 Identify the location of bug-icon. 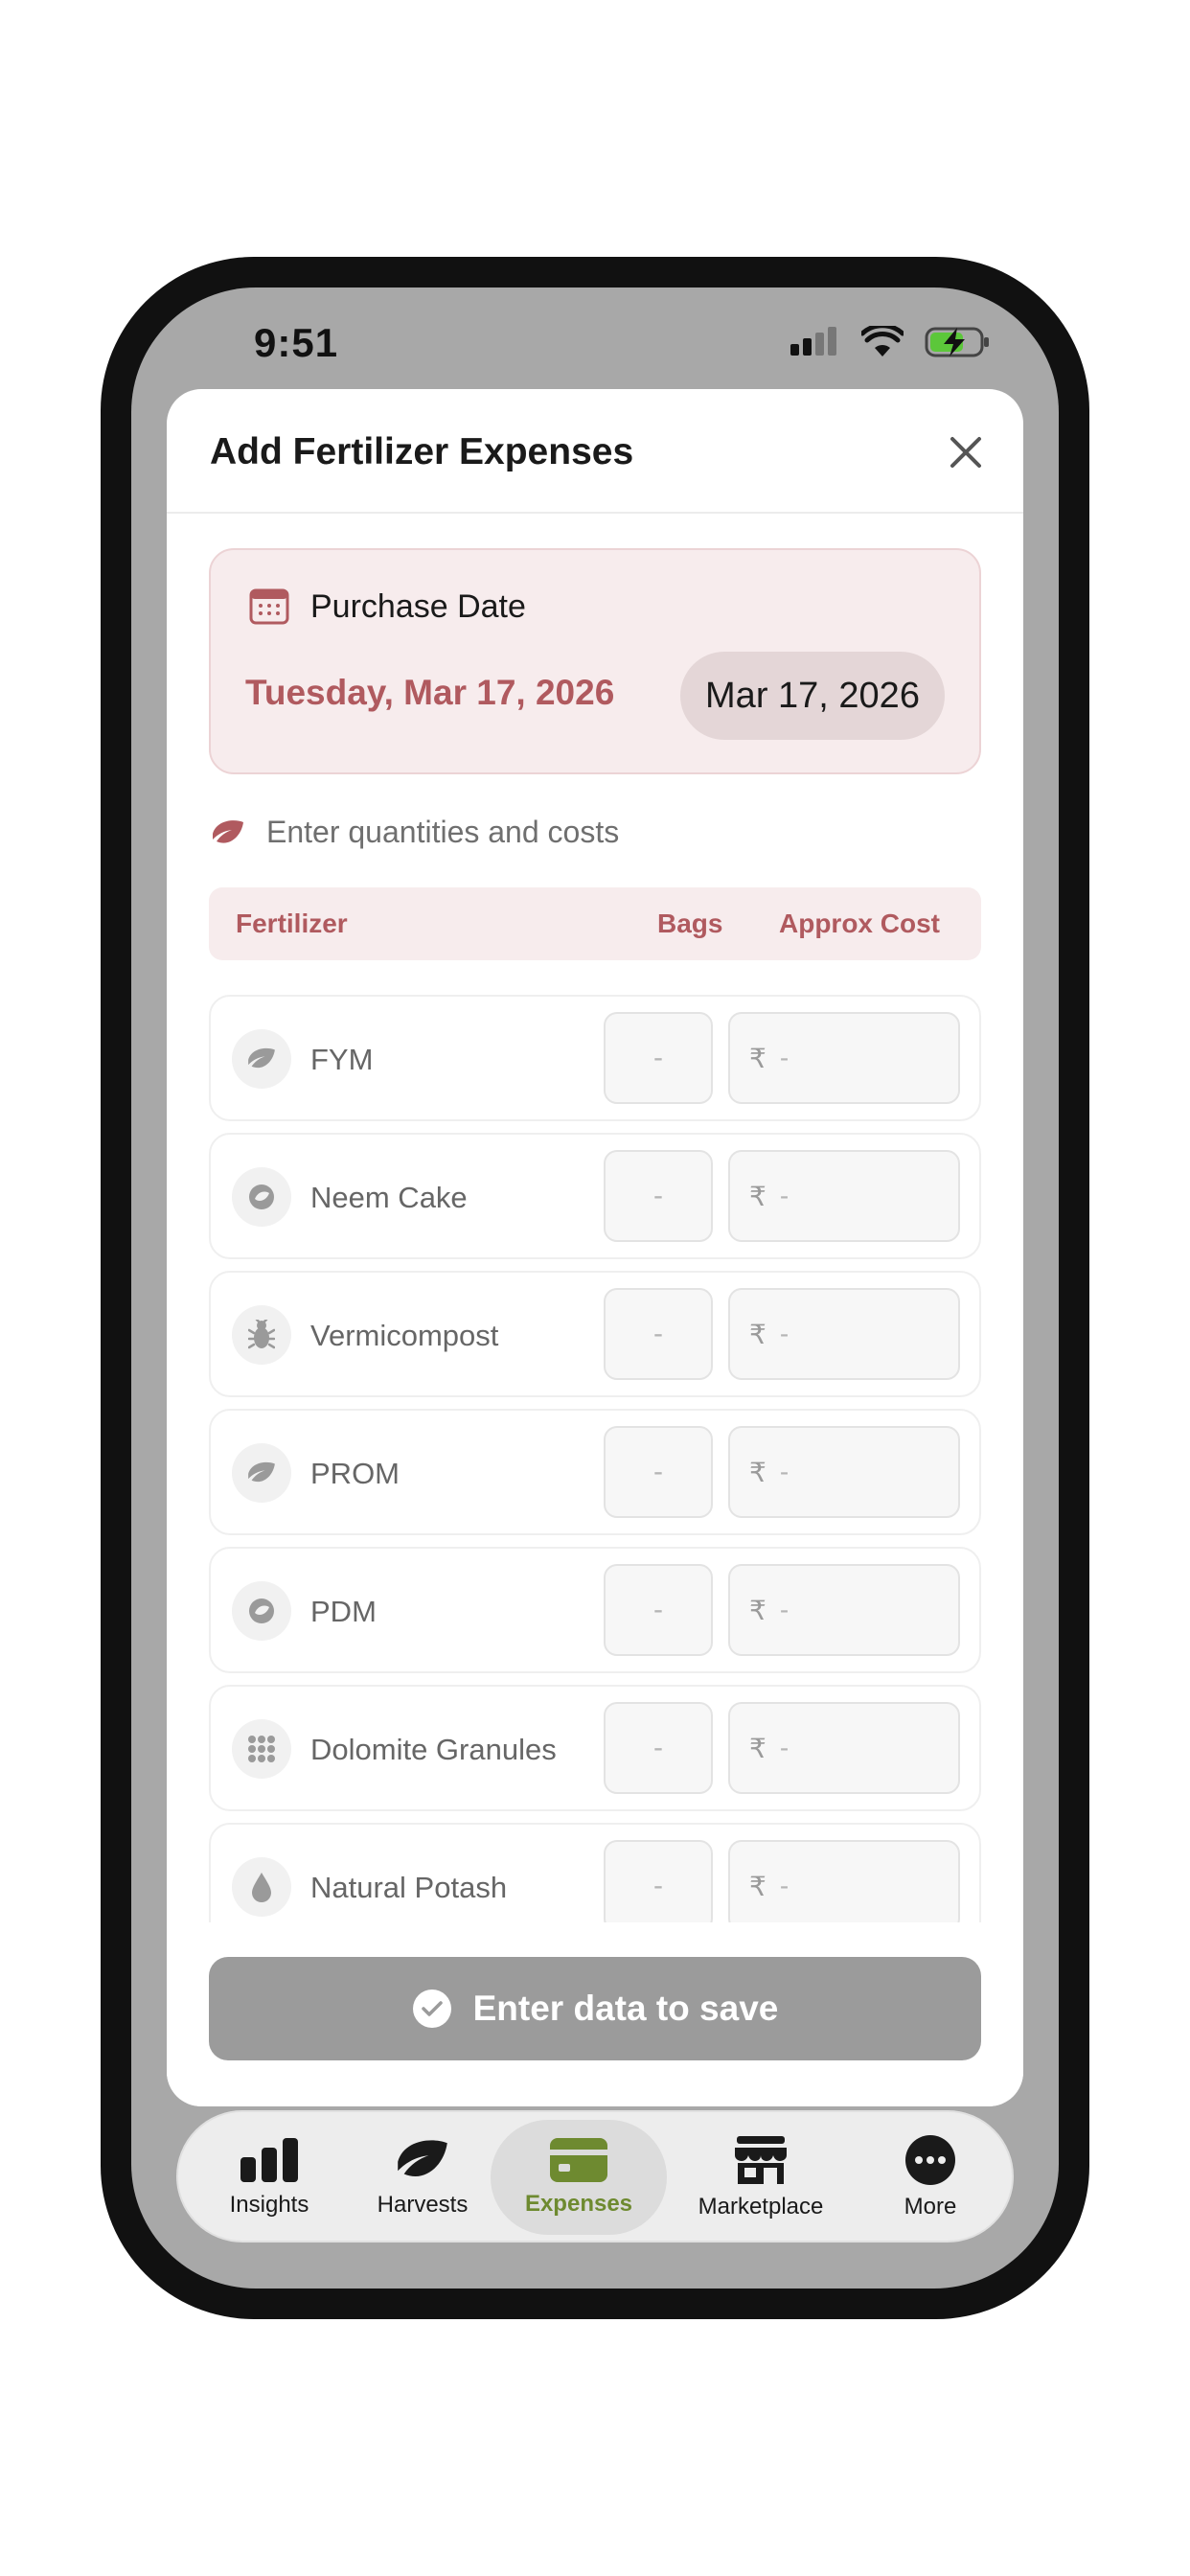
(262, 1334).